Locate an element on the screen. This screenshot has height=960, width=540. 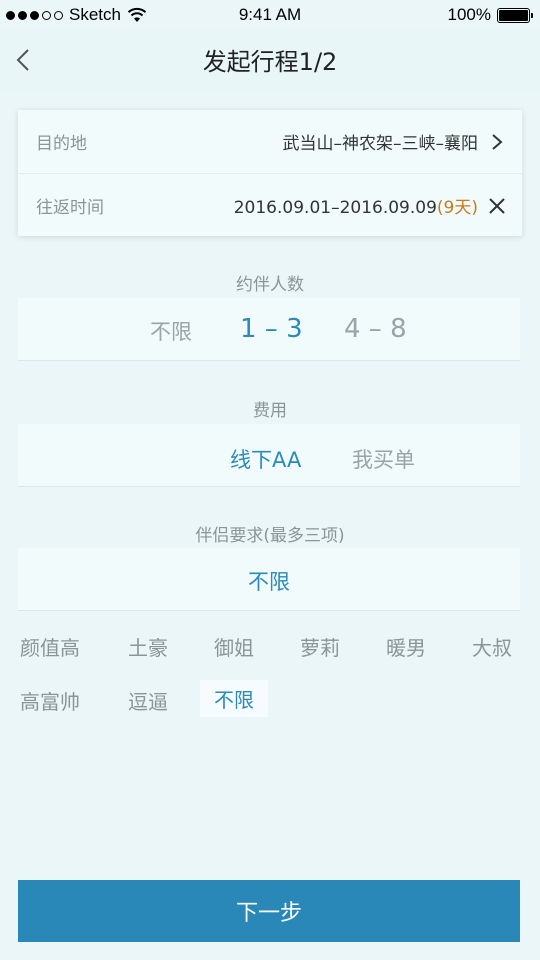
partner-selected-panel: 不限 is located at coordinates (269, 579).